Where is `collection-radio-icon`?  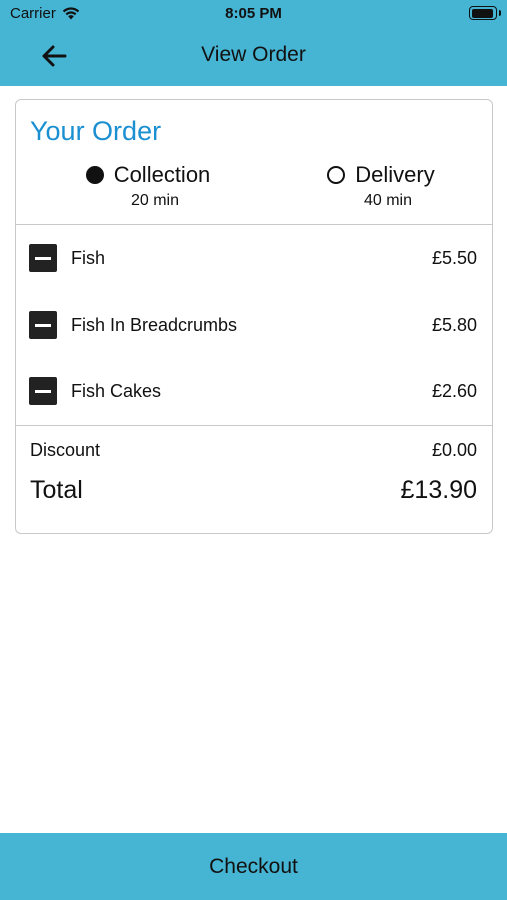 collection-radio-icon is located at coordinates (94, 175).